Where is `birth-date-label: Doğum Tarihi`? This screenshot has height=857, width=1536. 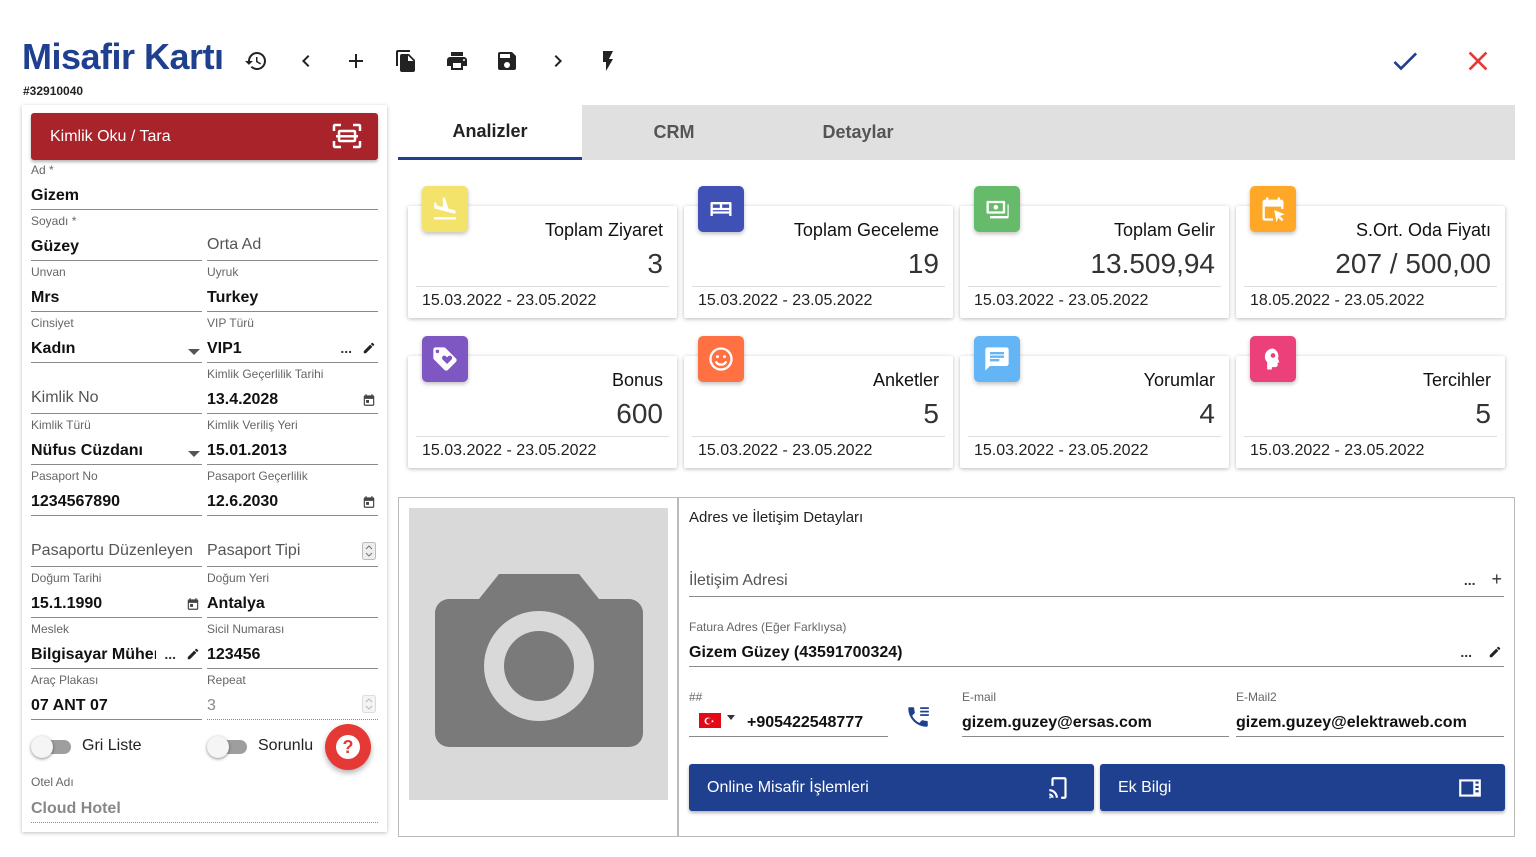 birth-date-label: Doğum Tarihi is located at coordinates (66, 578).